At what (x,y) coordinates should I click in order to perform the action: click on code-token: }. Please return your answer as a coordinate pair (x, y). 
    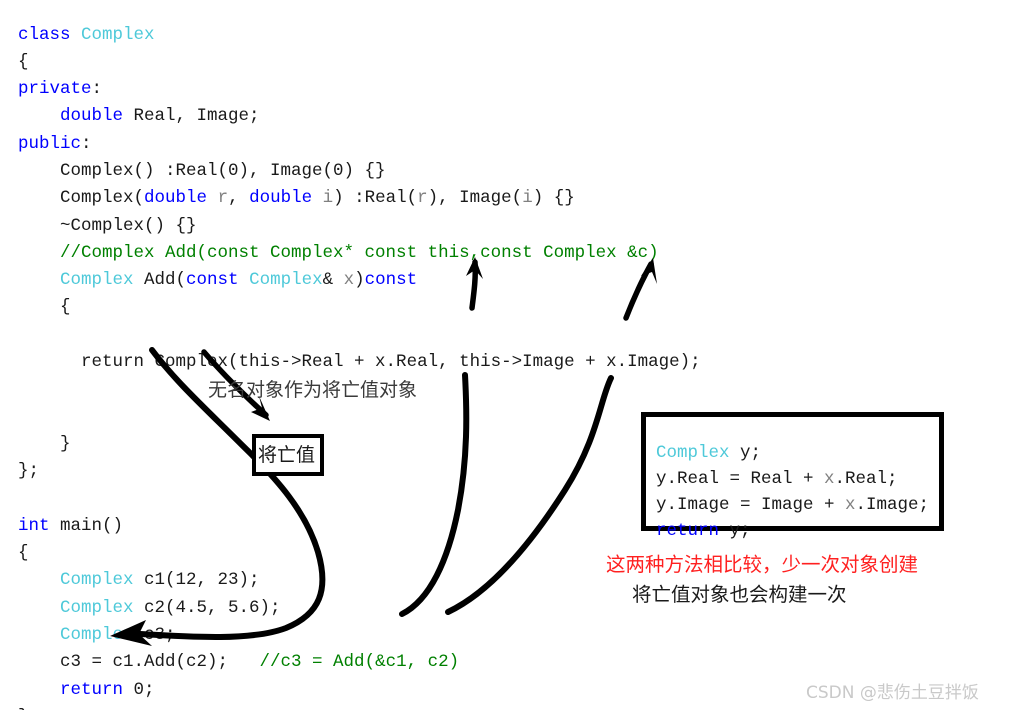
    Looking at the image, I should click on (44, 443).